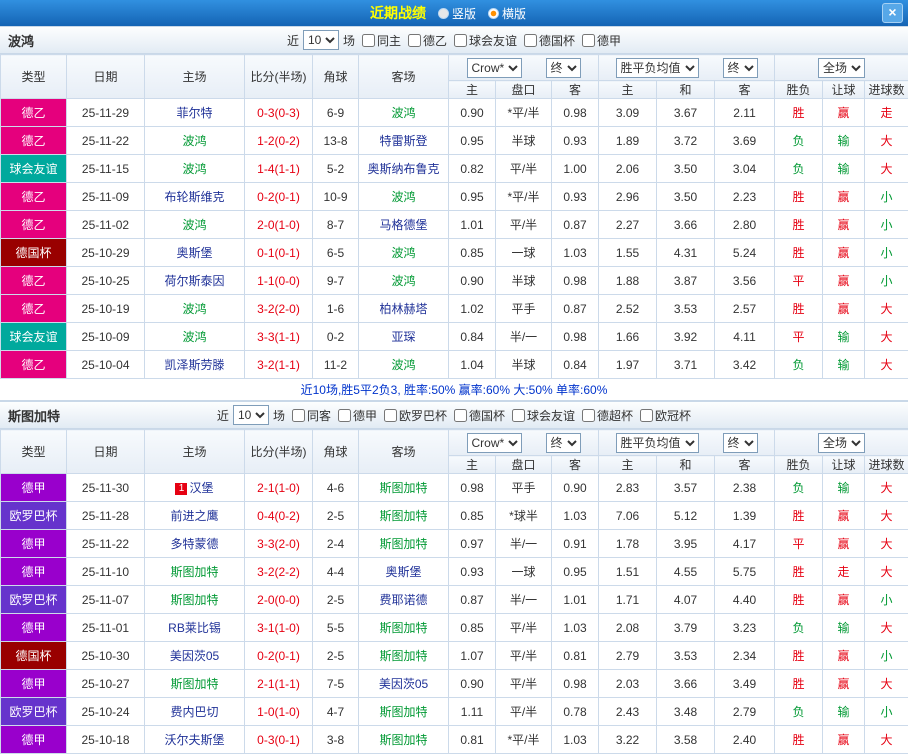 This screenshot has height=754, width=908. I want to click on away-team: 费耶诺德, so click(404, 600).